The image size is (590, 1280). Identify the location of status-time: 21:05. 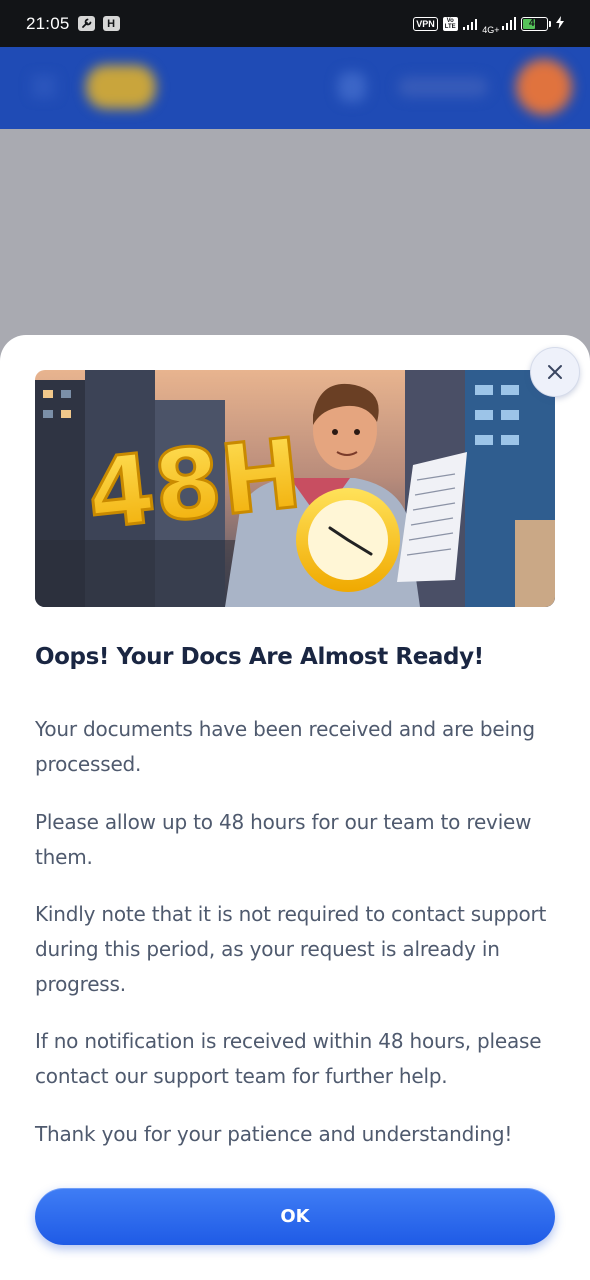
(48, 23).